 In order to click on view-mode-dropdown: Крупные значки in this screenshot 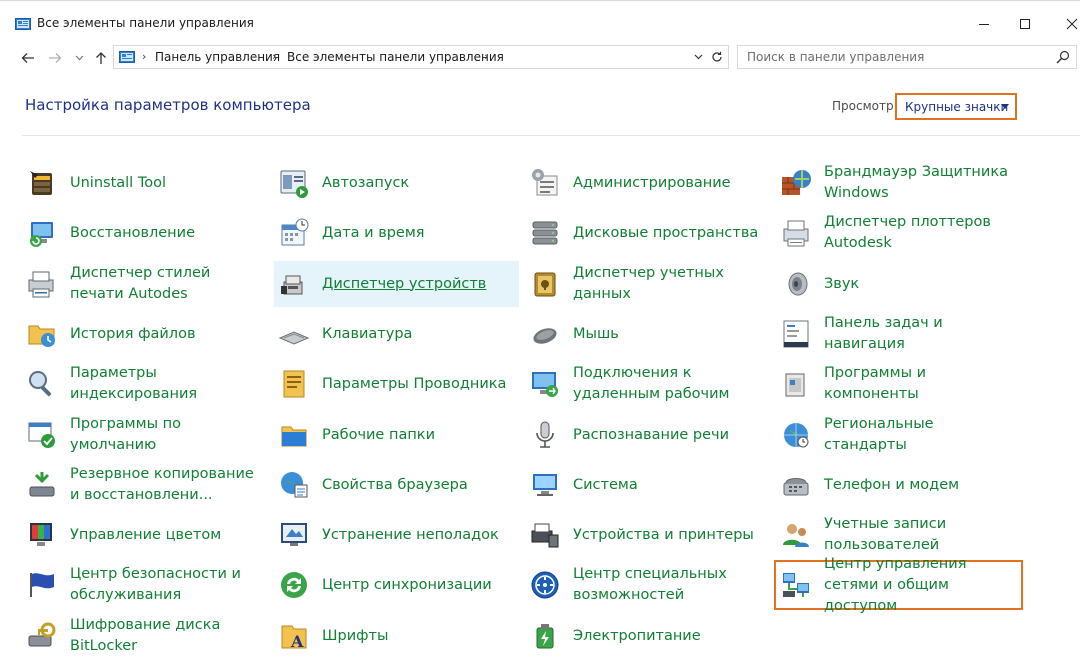, I will do `click(956, 106)`.